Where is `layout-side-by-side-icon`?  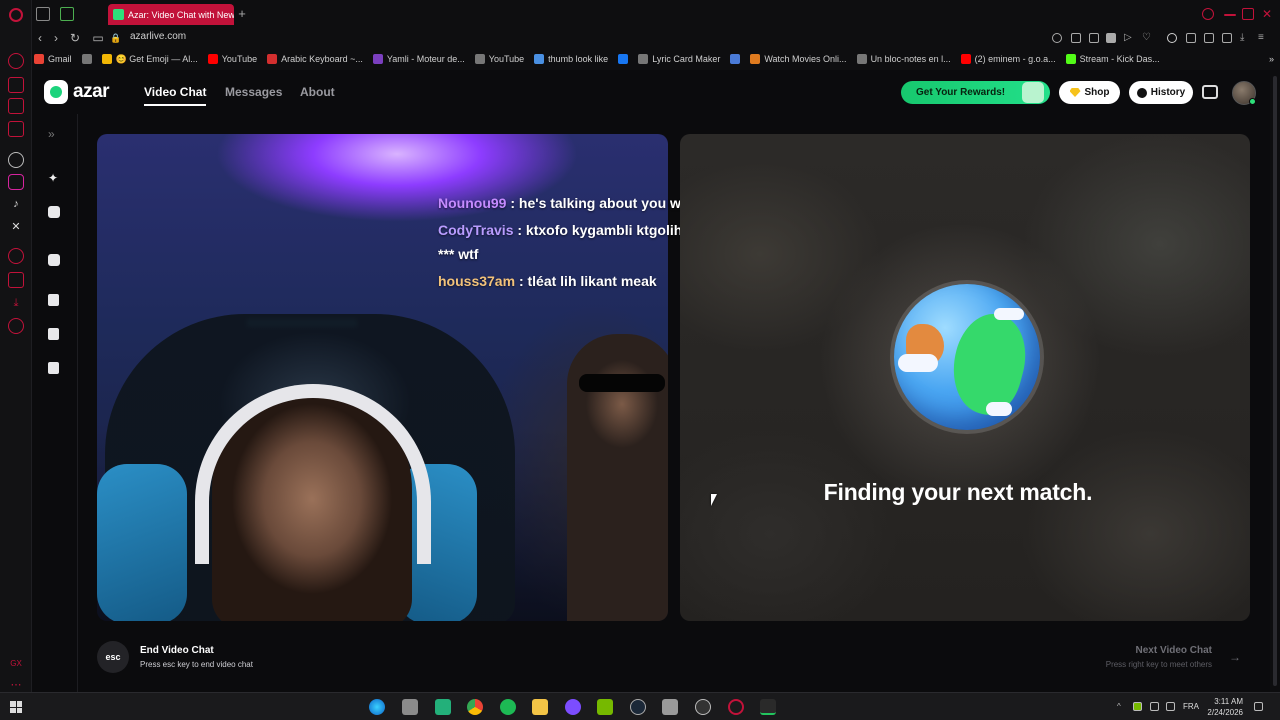
layout-side-by-side-icon is located at coordinates (53, 300).